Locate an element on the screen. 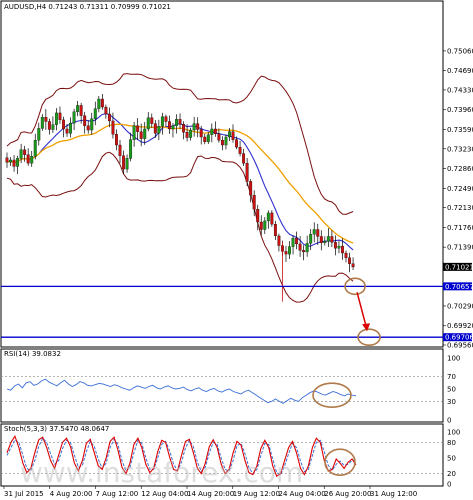 The width and height of the screenshot is (473, 500). x-tick-label: 4 Aug 20:00 is located at coordinates (71, 494).